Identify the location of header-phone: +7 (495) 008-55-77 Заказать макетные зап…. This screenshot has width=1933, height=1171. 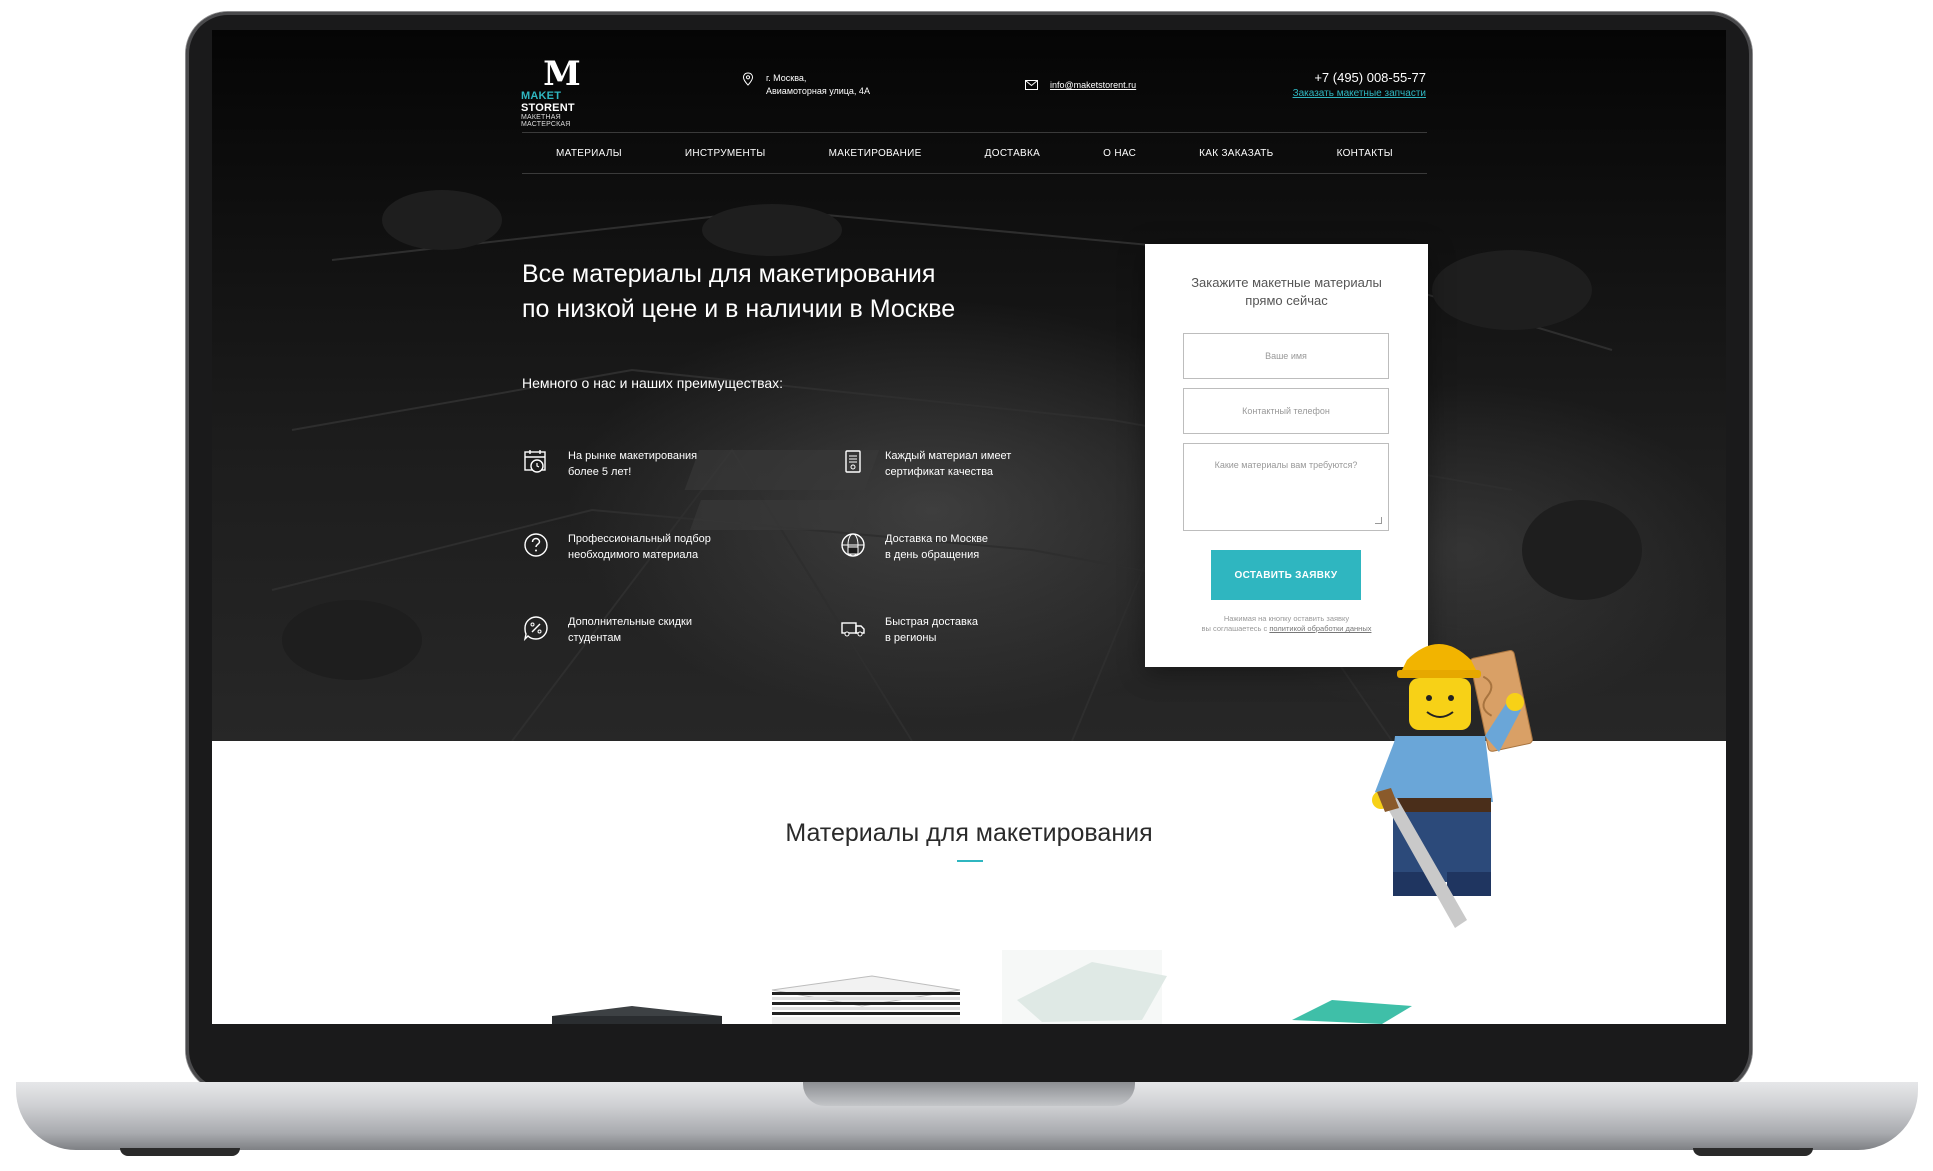
(1359, 84).